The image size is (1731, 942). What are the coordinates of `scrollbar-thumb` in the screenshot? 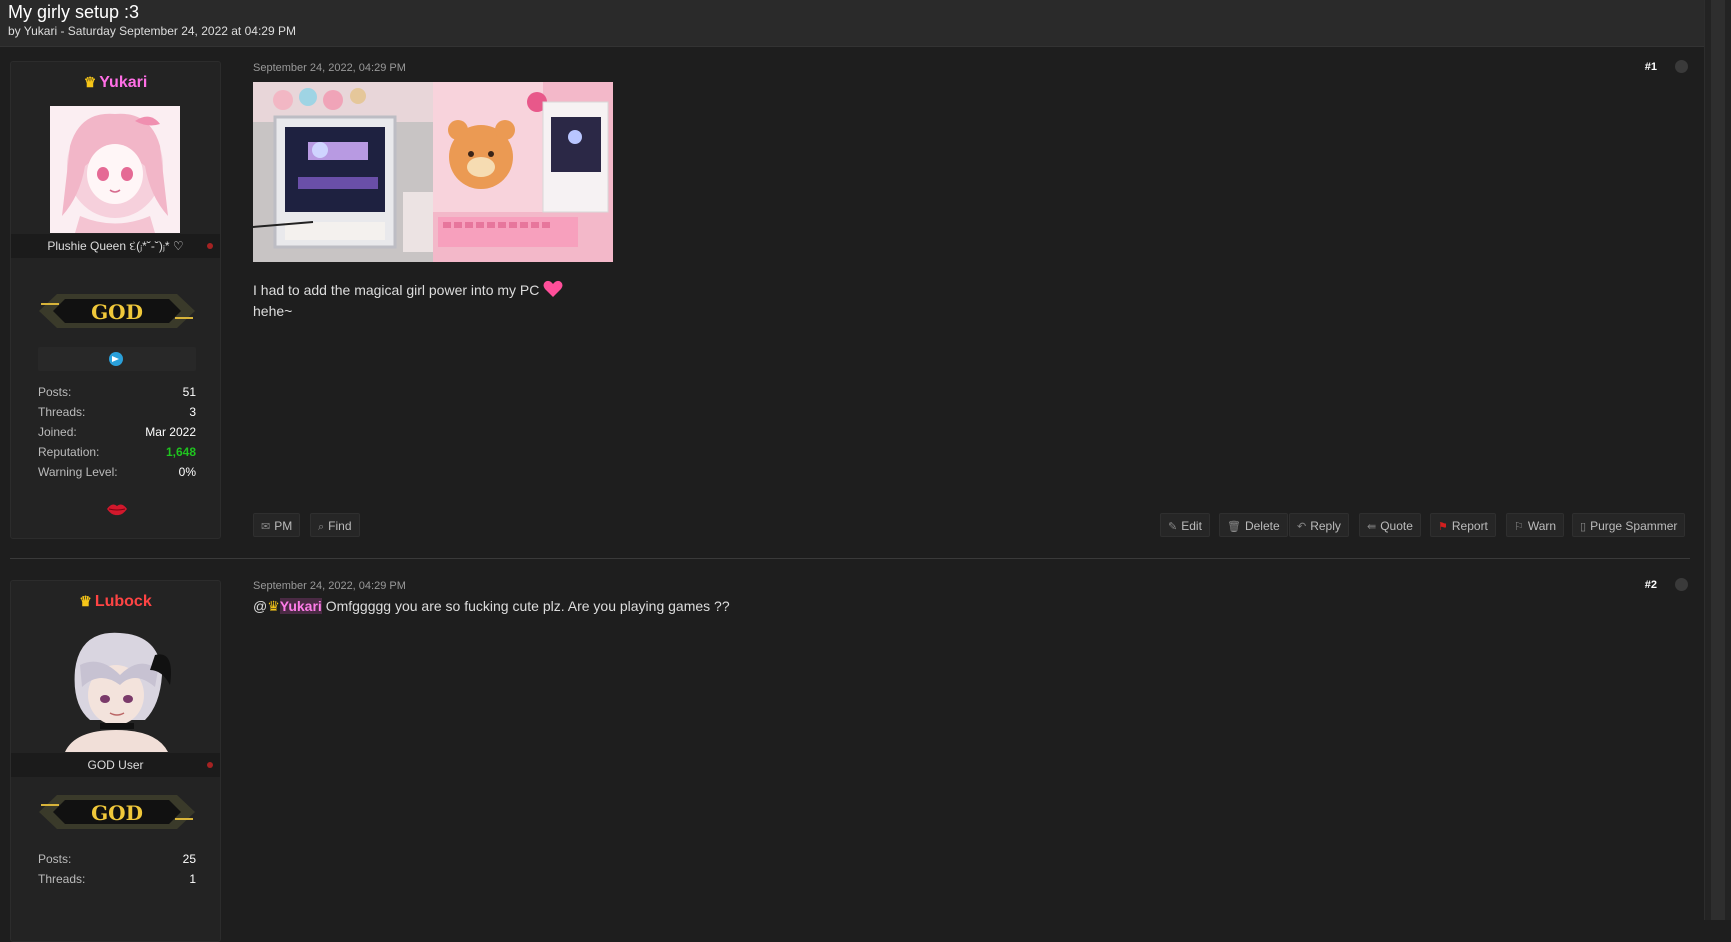 It's located at (1718, 460).